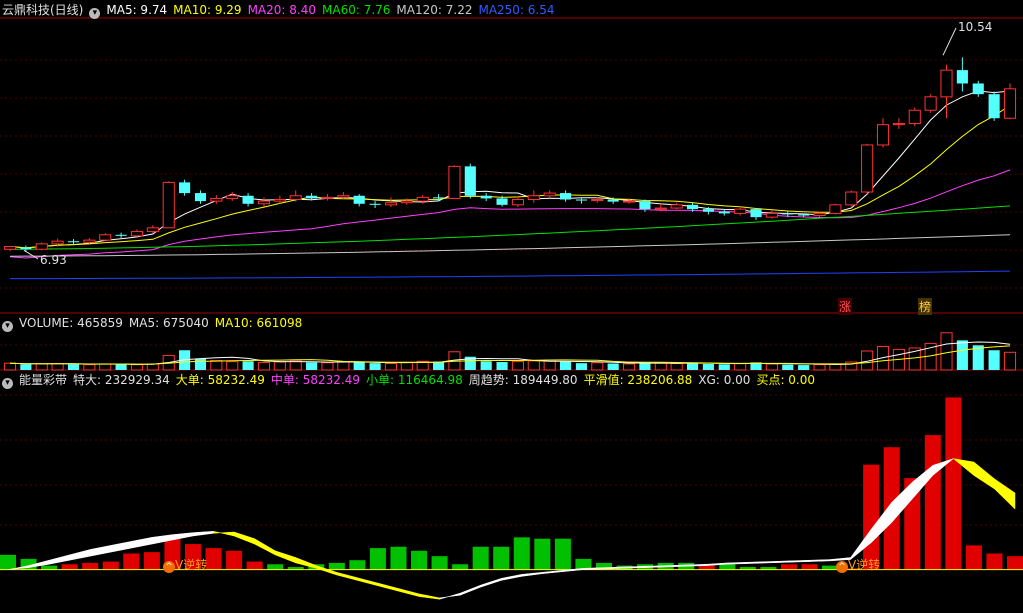  What do you see at coordinates (523, 380) in the screenshot?
I see `legend-zhouqushi: 周趋势: 189449.80` at bounding box center [523, 380].